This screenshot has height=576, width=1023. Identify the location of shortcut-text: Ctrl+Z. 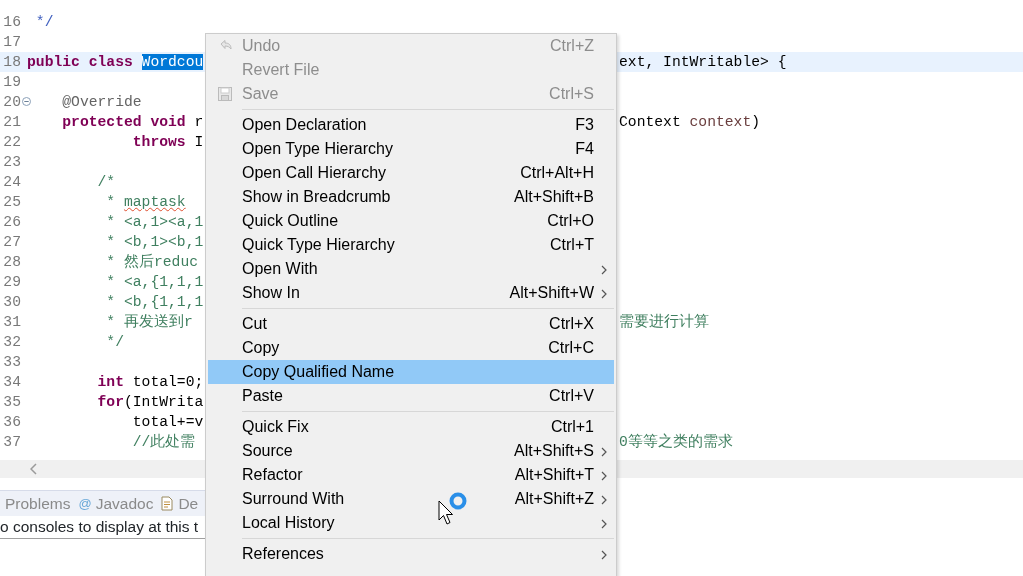
(572, 46).